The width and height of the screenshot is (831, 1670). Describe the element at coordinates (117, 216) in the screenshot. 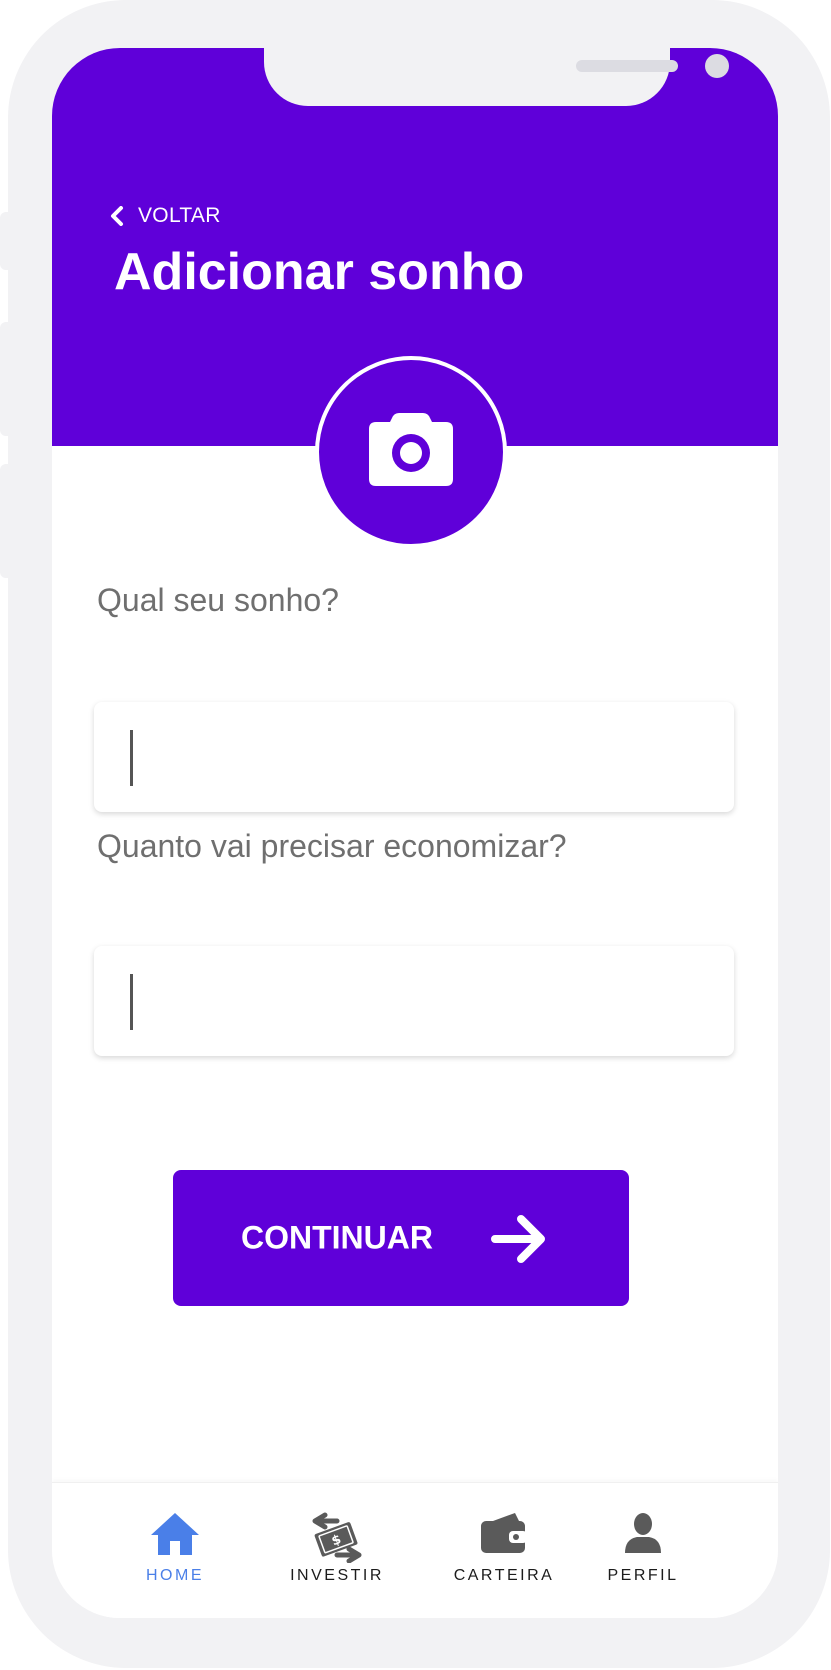

I see `chevron-left-icon` at that location.